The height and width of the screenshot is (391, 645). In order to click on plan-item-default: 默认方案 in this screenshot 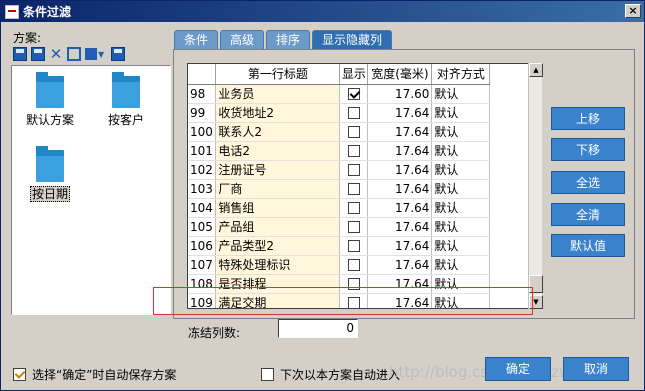, I will do `click(50, 100)`.